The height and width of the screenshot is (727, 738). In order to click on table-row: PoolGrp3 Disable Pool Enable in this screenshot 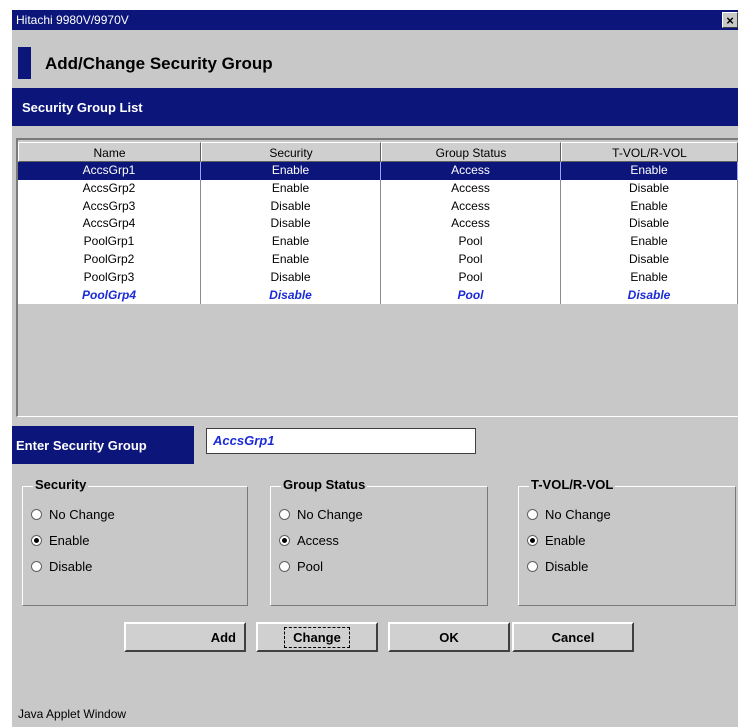, I will do `click(378, 277)`.